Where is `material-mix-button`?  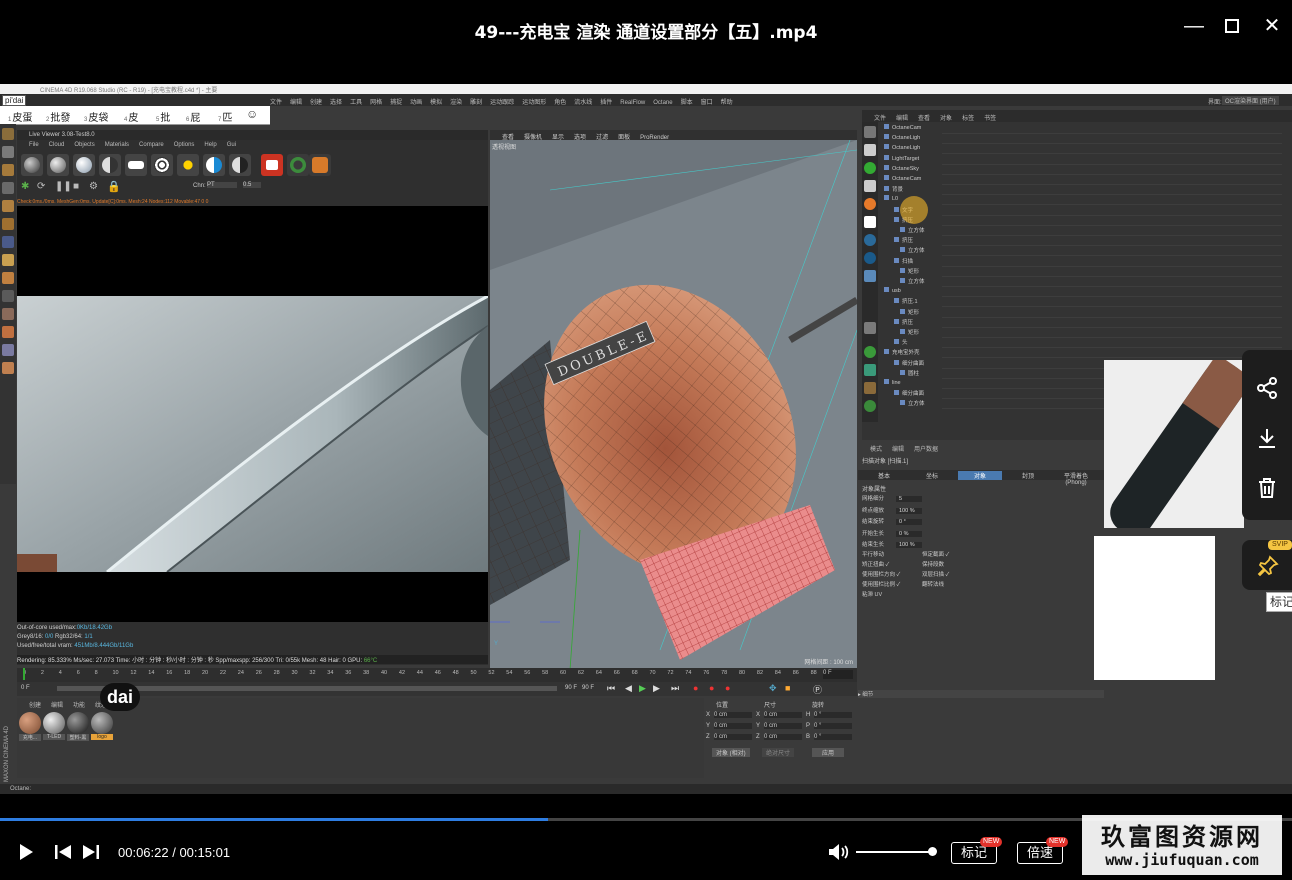
material-mix-button is located at coordinates (110, 165).